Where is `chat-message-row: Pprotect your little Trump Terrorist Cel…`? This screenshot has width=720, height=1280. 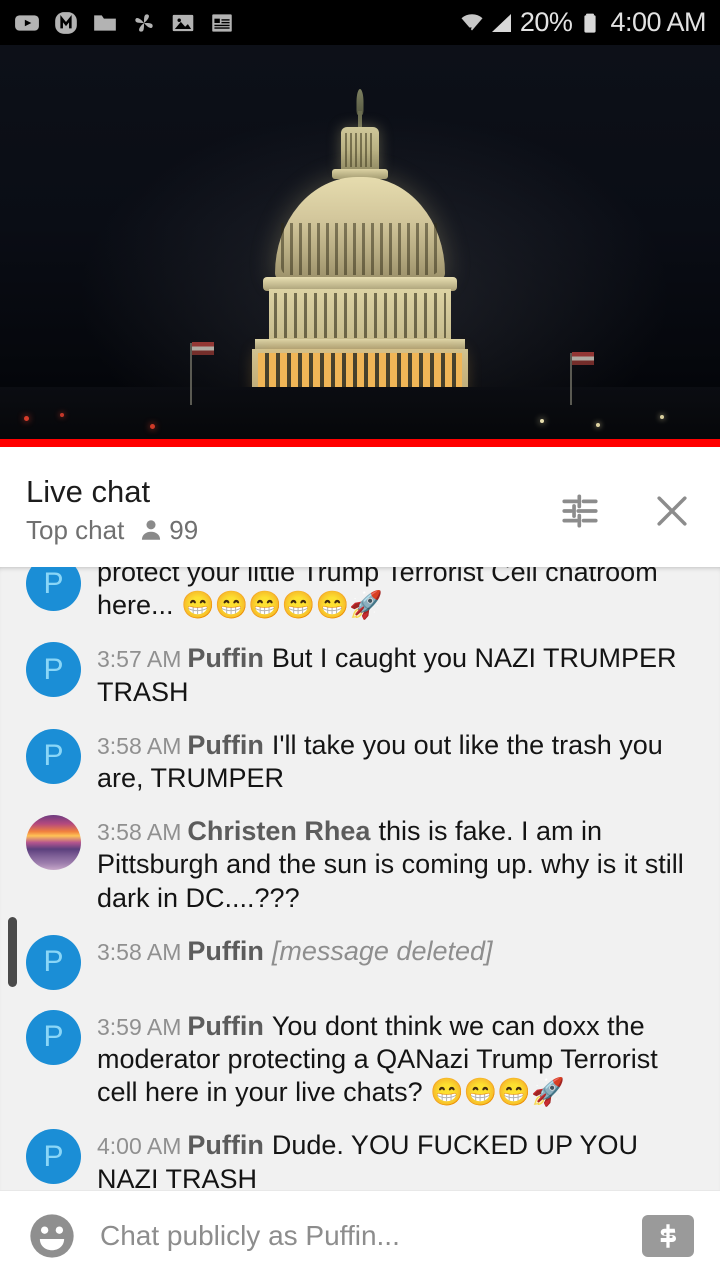
chat-message-row: Pprotect your little Trump Terrorist Cel… is located at coordinates (360, 599).